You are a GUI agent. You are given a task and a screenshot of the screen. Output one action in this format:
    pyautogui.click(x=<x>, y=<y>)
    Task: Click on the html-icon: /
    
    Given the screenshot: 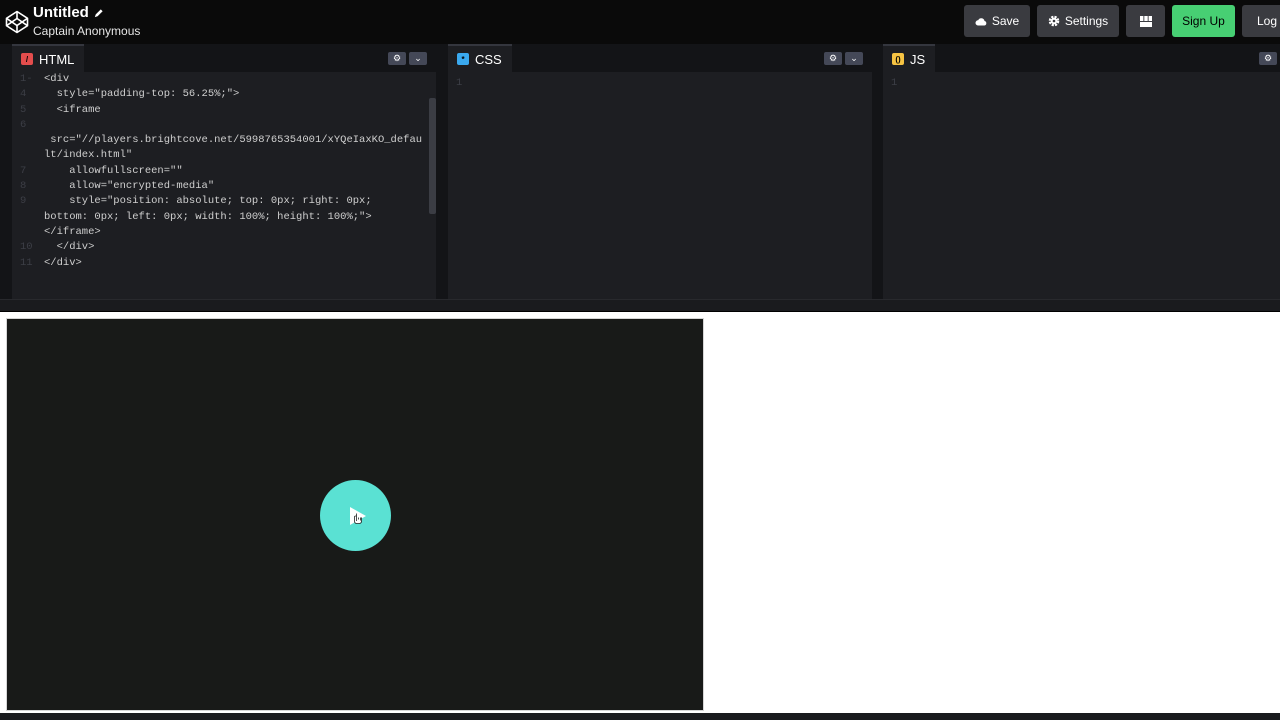 What is the action you would take?
    pyautogui.click(x=27, y=59)
    